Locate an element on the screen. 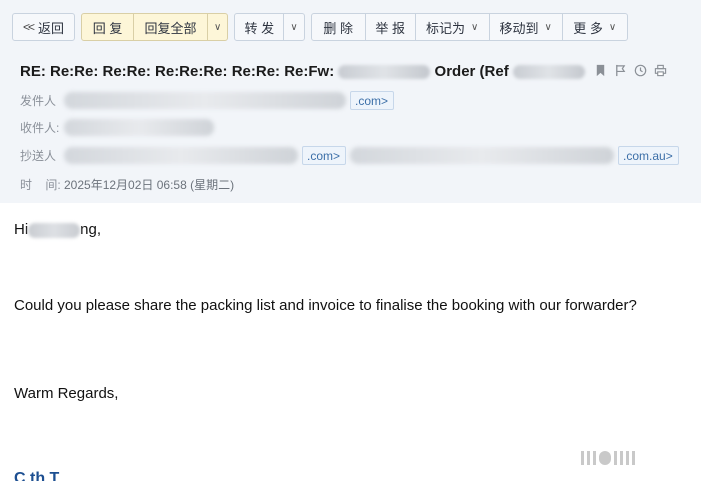 The height and width of the screenshot is (481, 701). back-button: << 返回 is located at coordinates (43, 27).